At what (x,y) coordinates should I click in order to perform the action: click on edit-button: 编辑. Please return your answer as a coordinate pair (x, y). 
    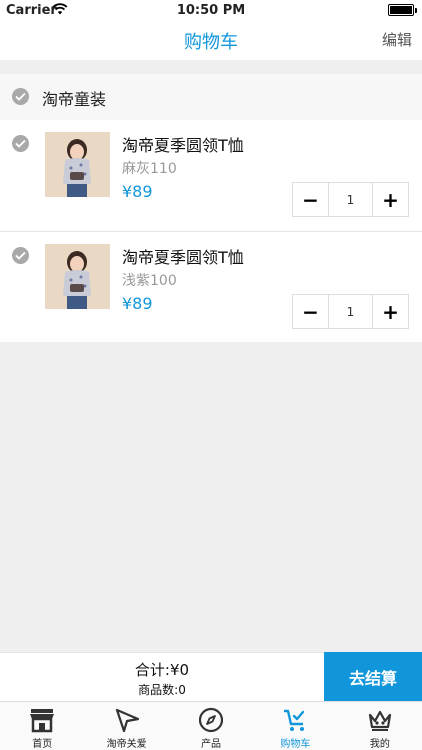
    Looking at the image, I should click on (397, 39).